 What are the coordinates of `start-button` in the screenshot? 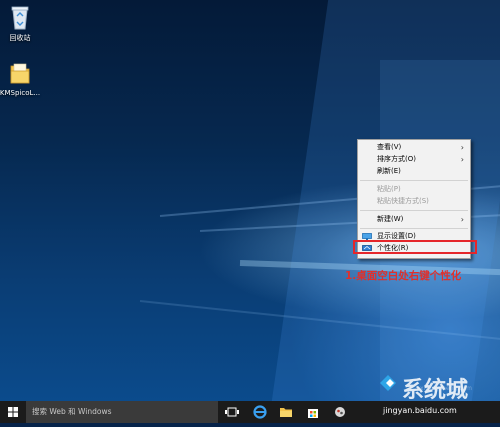 It's located at (13, 412).